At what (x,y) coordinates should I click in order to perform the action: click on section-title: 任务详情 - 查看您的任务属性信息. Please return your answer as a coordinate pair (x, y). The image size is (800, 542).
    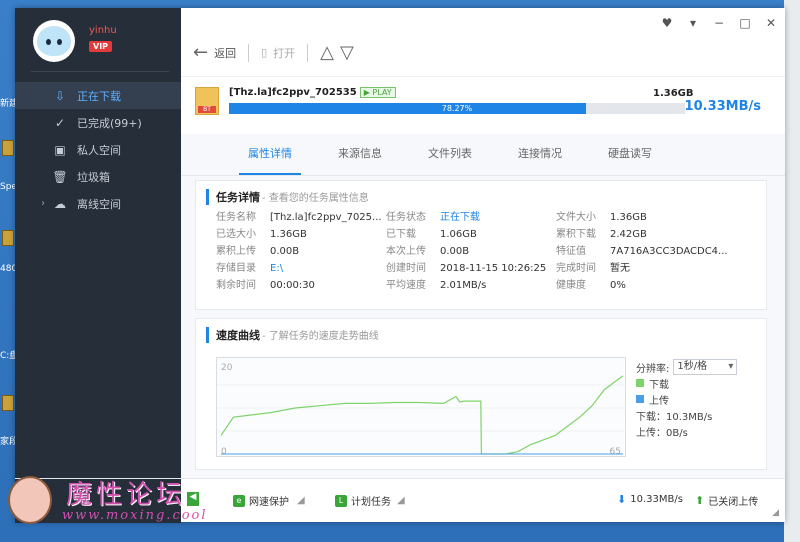
    Looking at the image, I should click on (287, 197).